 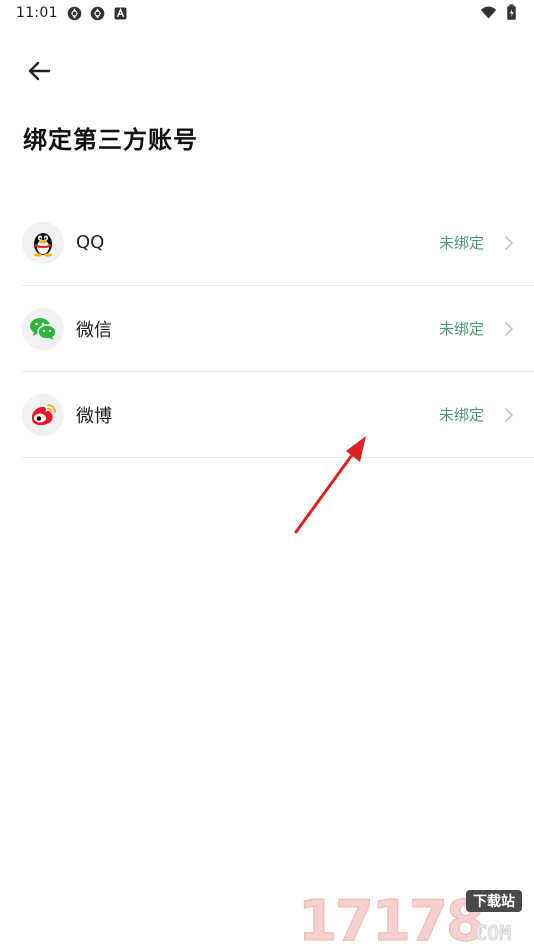 What do you see at coordinates (511, 12) in the screenshot?
I see `battery-icon` at bounding box center [511, 12].